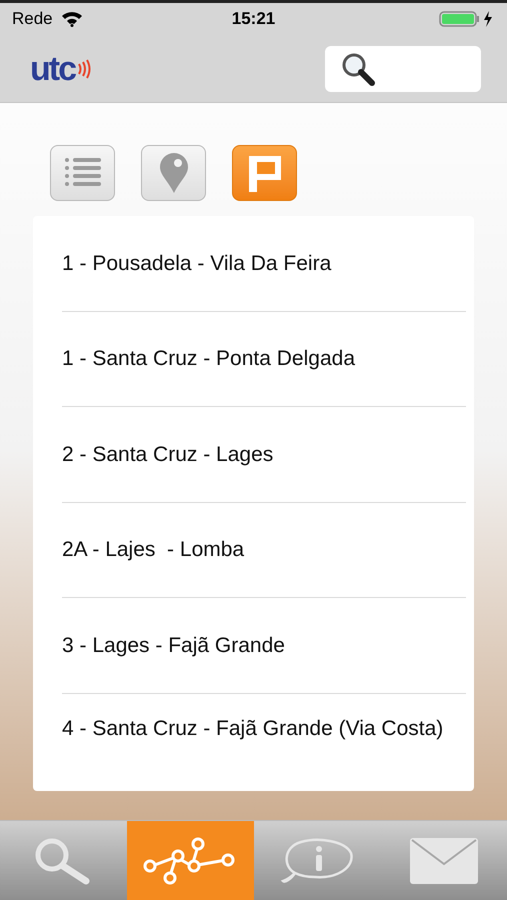 The image size is (507, 900). I want to click on route-item: 2 - Santa Cruz - Lages, so click(168, 454).